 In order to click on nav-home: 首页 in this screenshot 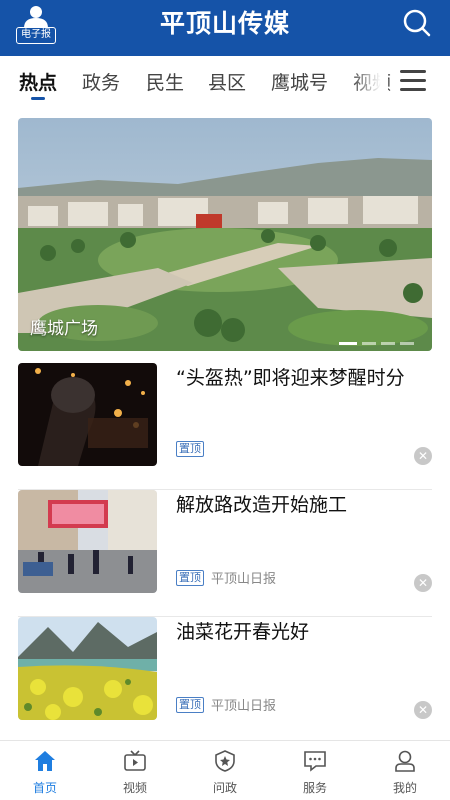, I will do `click(45, 770)`.